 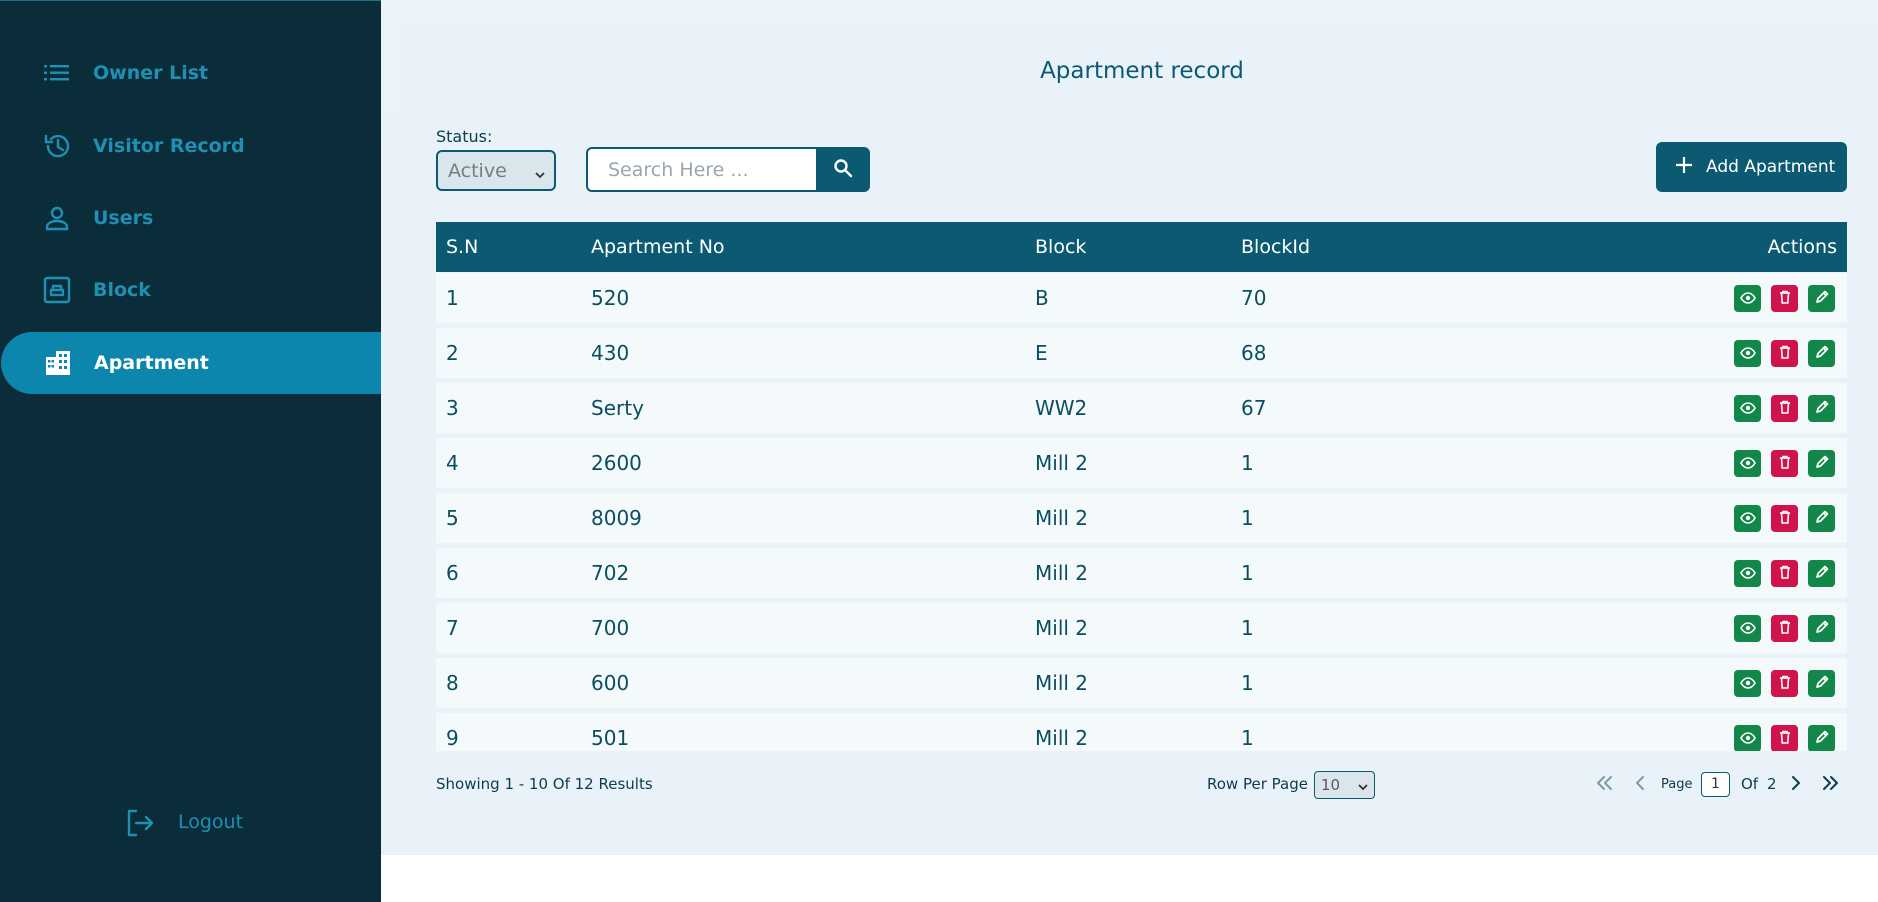 I want to click on rows-per-page-value: 10, so click(x=1331, y=785).